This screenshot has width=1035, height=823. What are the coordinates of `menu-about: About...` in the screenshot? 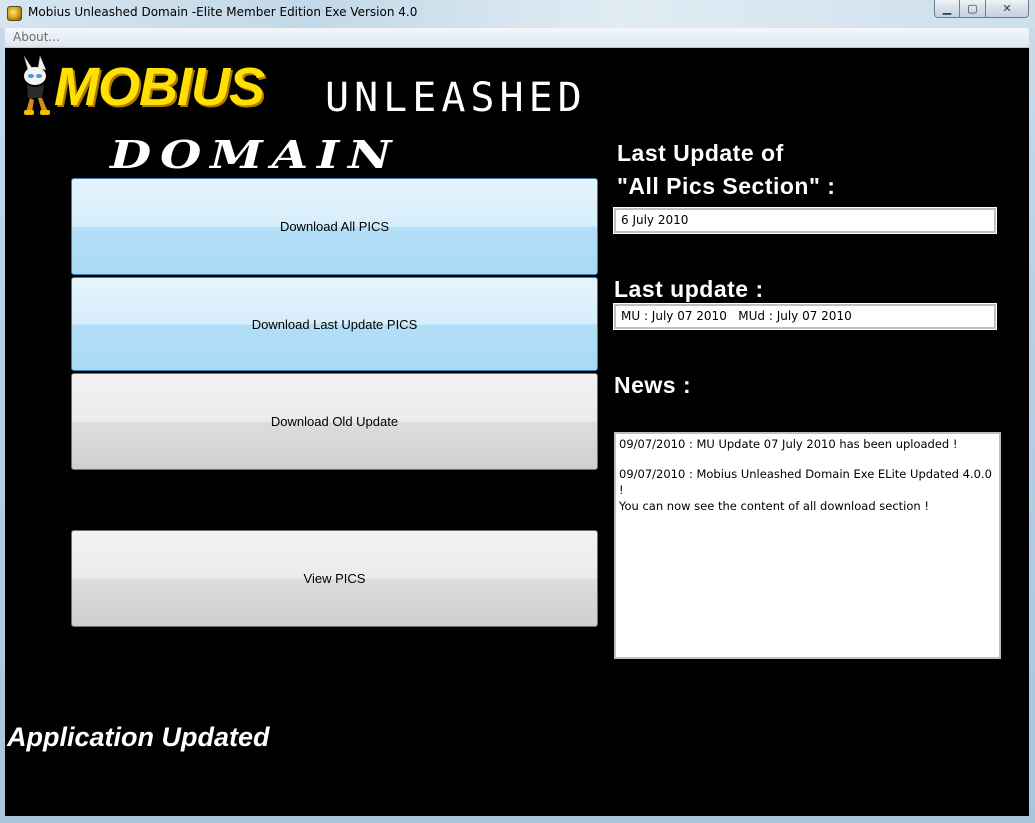 It's located at (36, 37).